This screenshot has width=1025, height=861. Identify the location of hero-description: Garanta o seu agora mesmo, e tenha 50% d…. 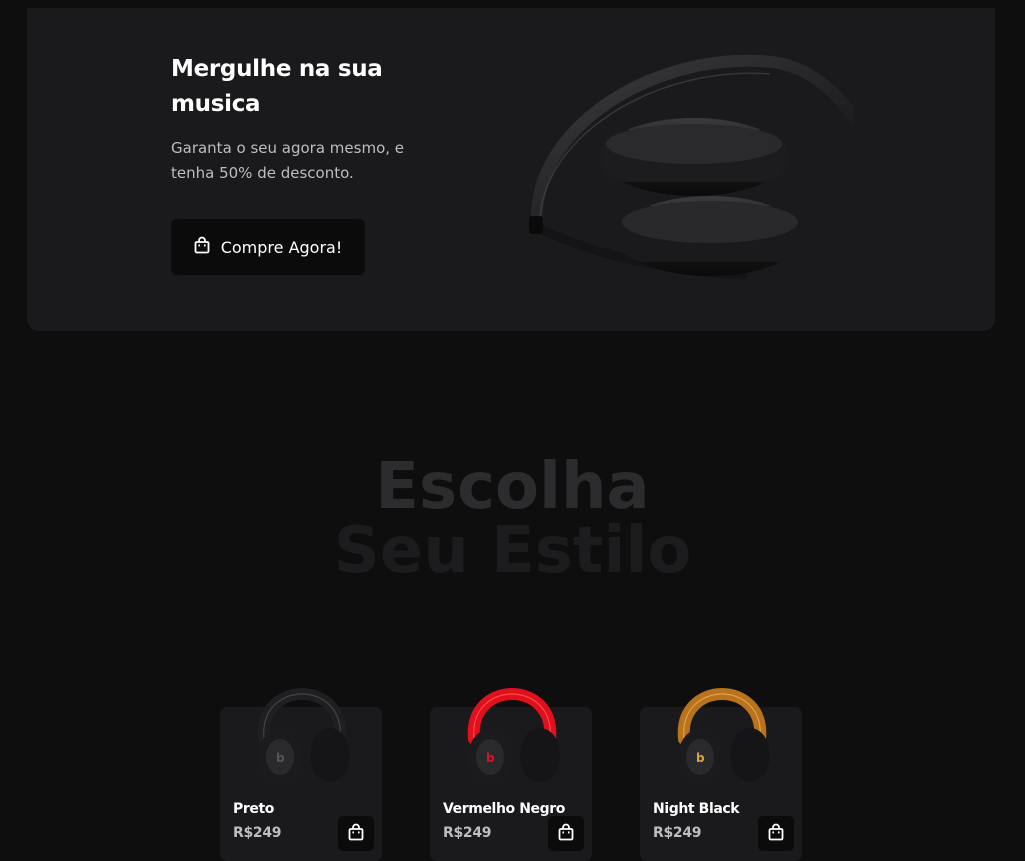
(288, 160).